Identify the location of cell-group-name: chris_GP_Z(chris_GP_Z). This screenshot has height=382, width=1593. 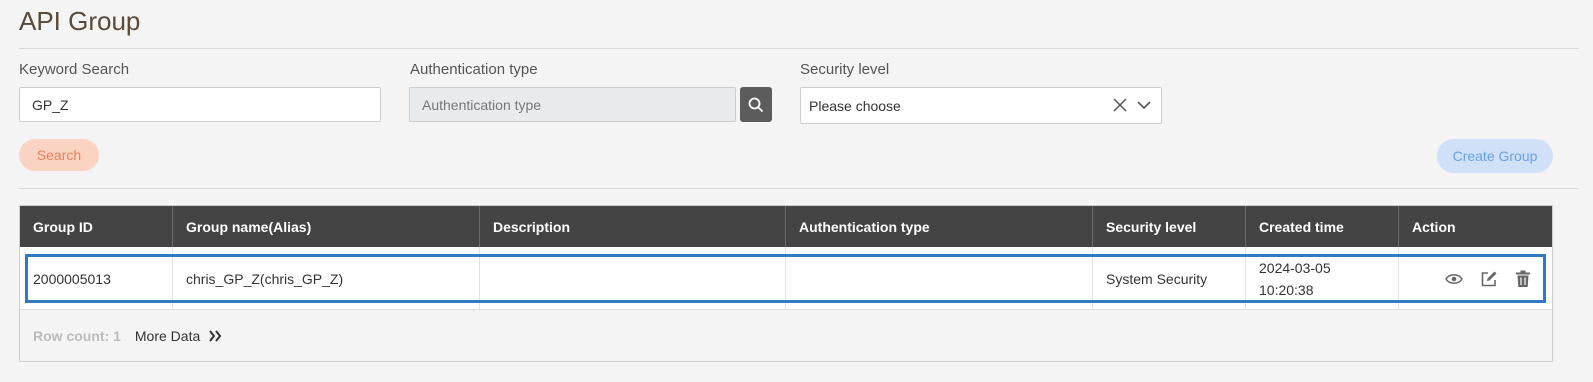
(326, 278).